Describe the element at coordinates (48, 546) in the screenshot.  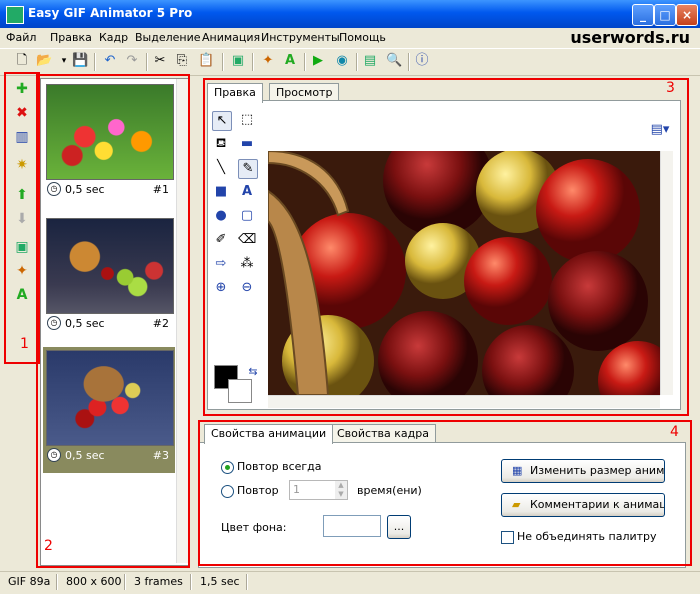
I see `annotation-label-2: 2` at that location.